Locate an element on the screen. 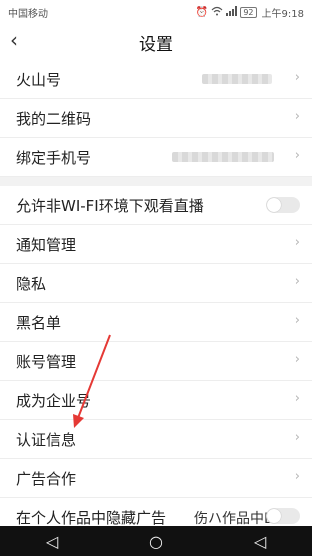 The height and width of the screenshot is (556, 320). battery-indicator: 92 is located at coordinates (248, 12).